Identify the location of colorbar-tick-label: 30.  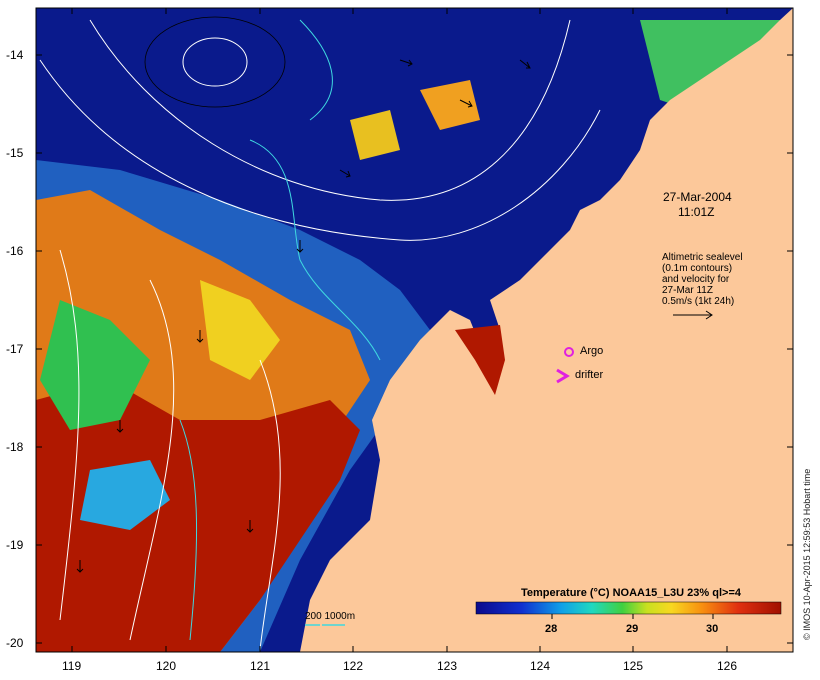
(712, 629).